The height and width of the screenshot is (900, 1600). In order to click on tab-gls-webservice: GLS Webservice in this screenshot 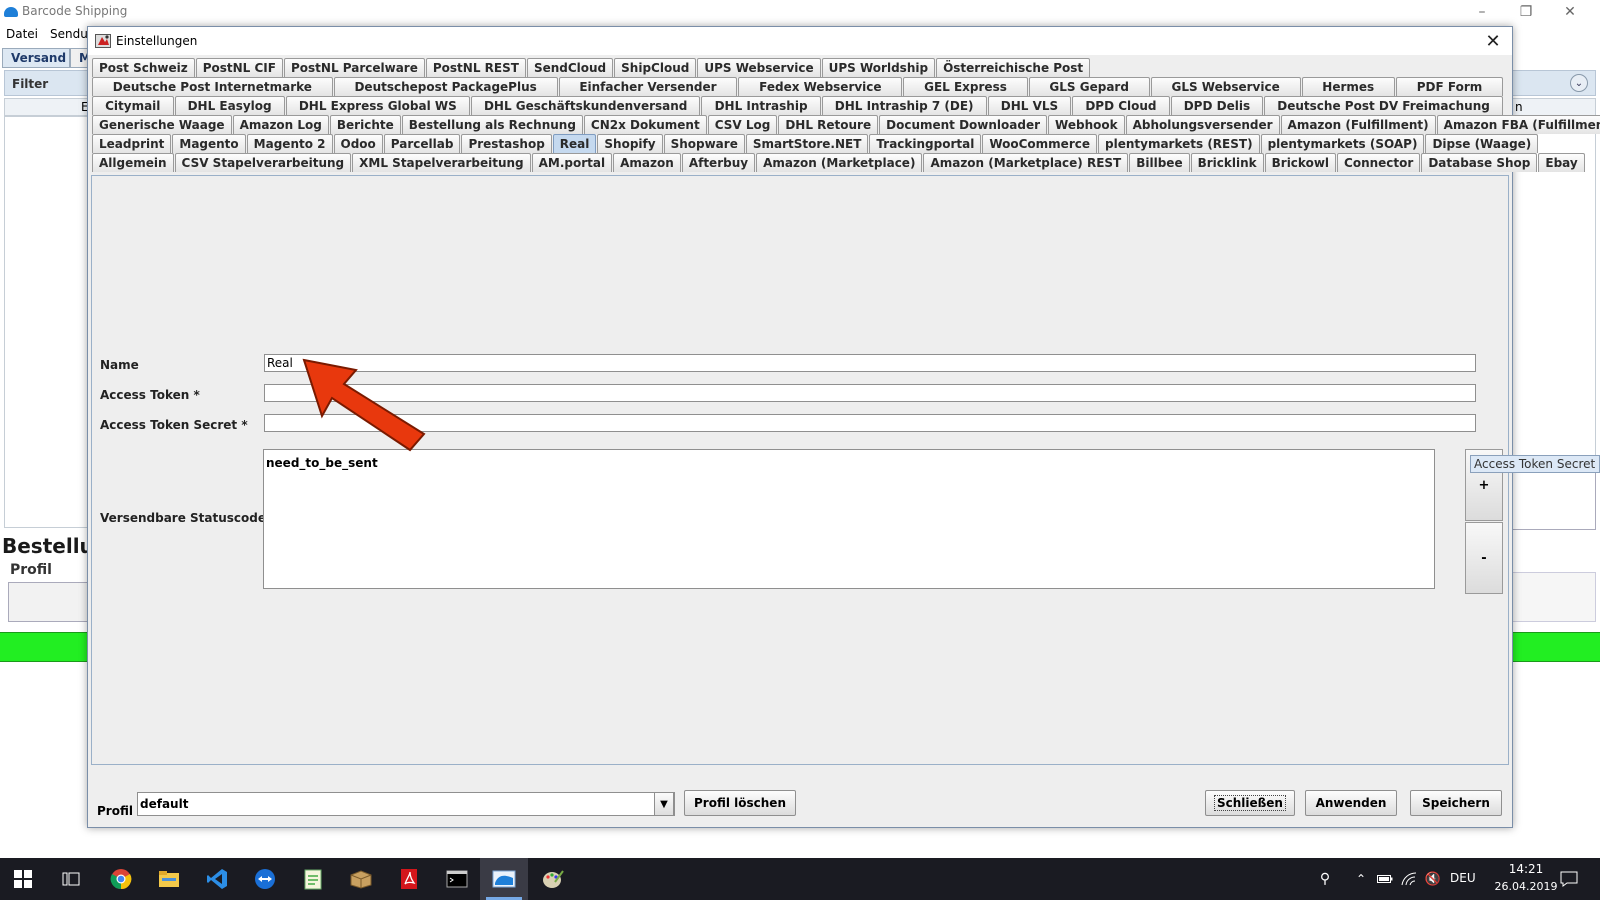, I will do `click(1225, 86)`.